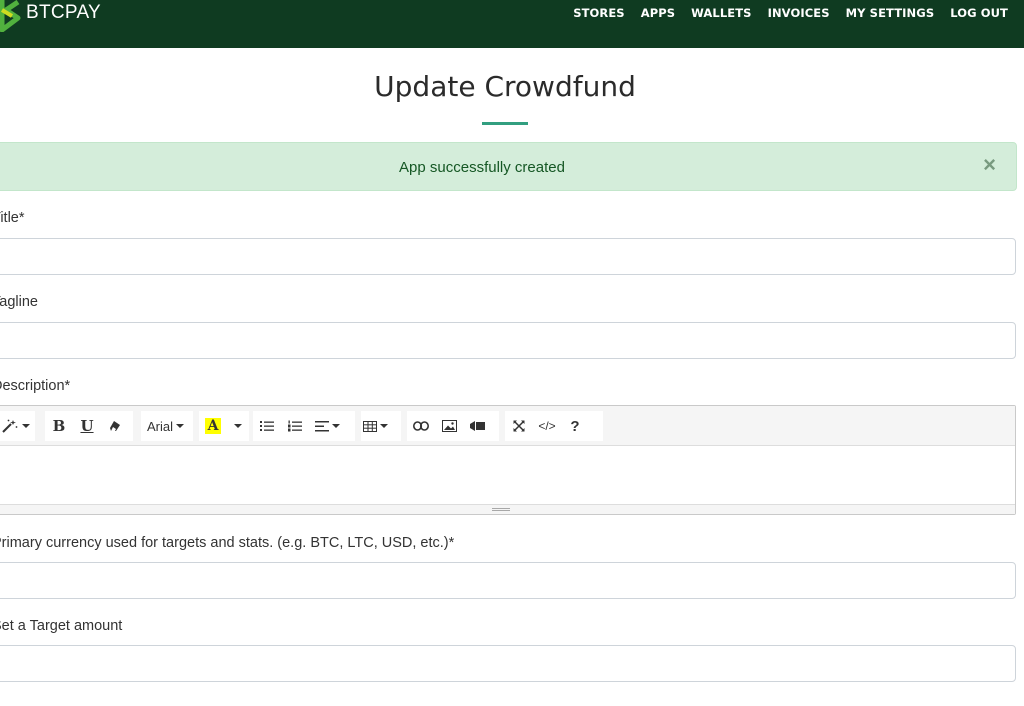  I want to click on insert-group, so click(453, 426).